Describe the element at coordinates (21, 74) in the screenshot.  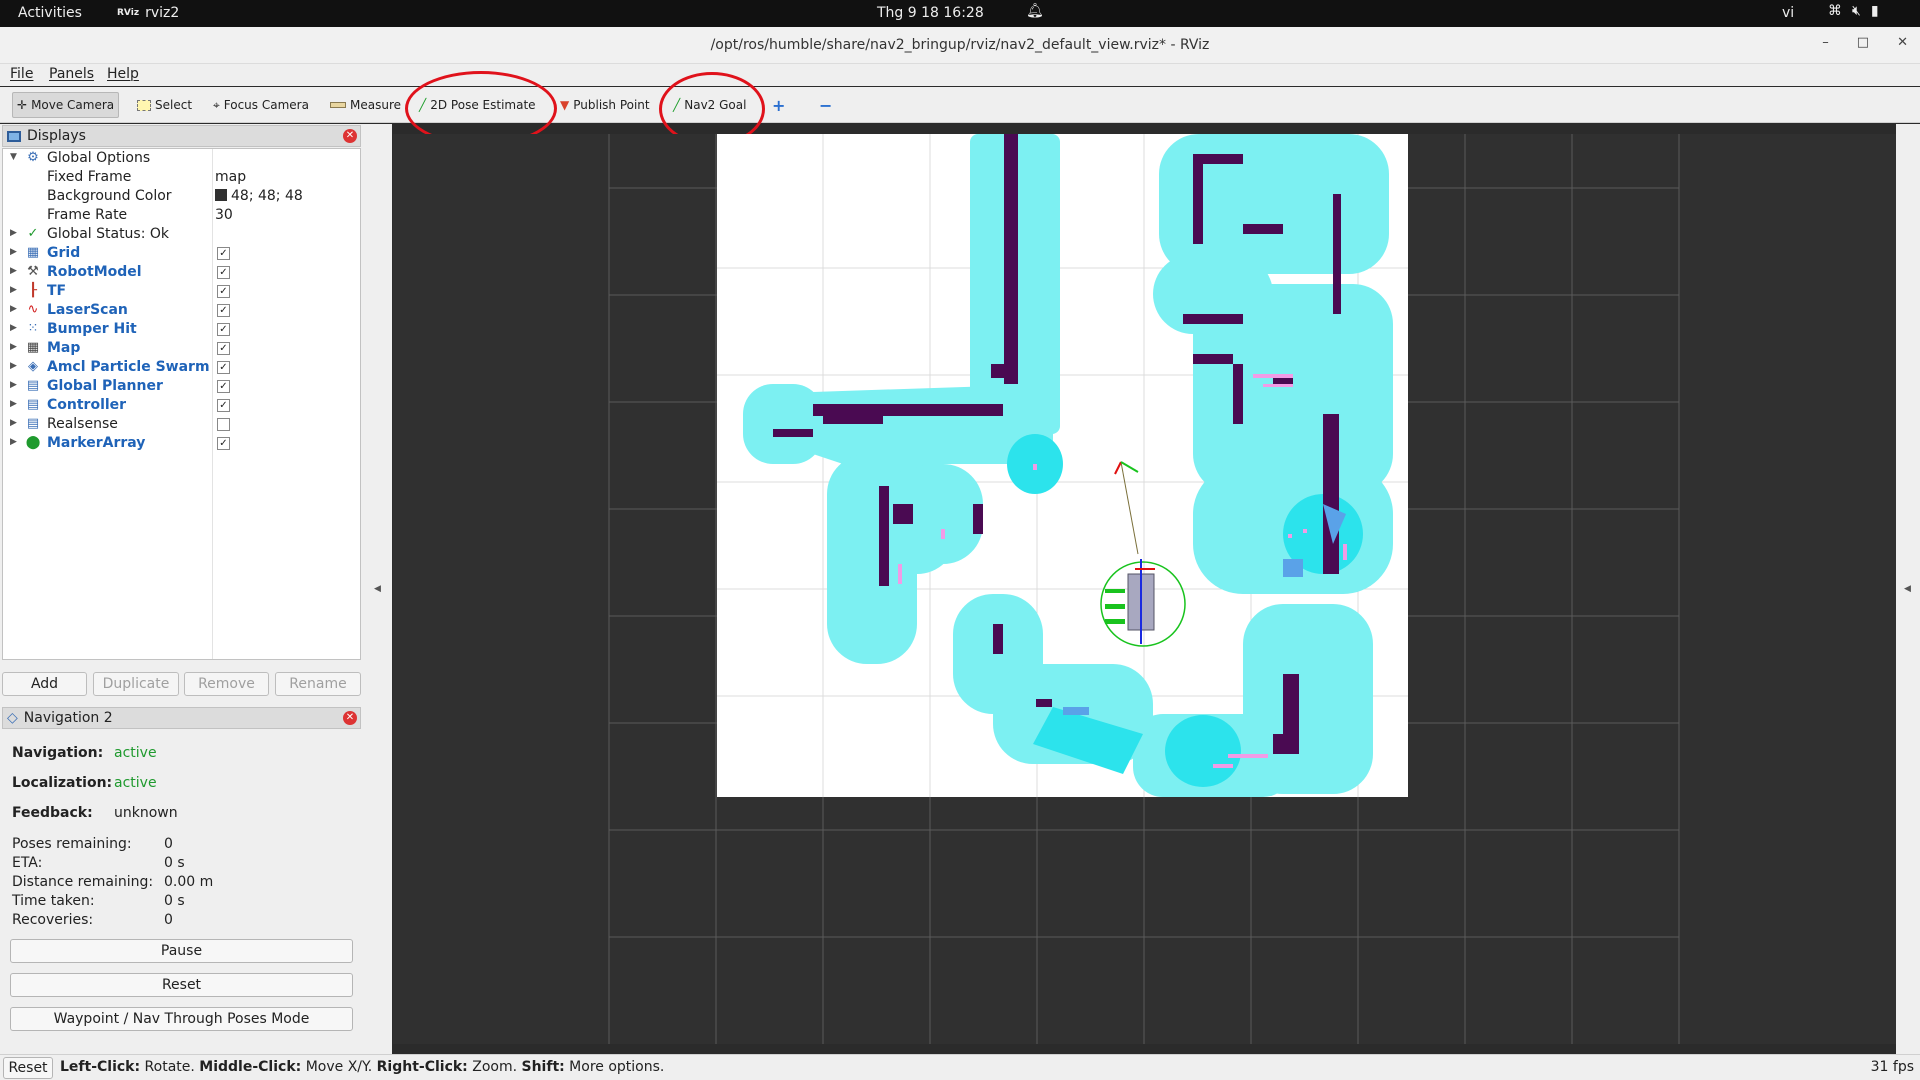
I see `menu-file: File` at that location.